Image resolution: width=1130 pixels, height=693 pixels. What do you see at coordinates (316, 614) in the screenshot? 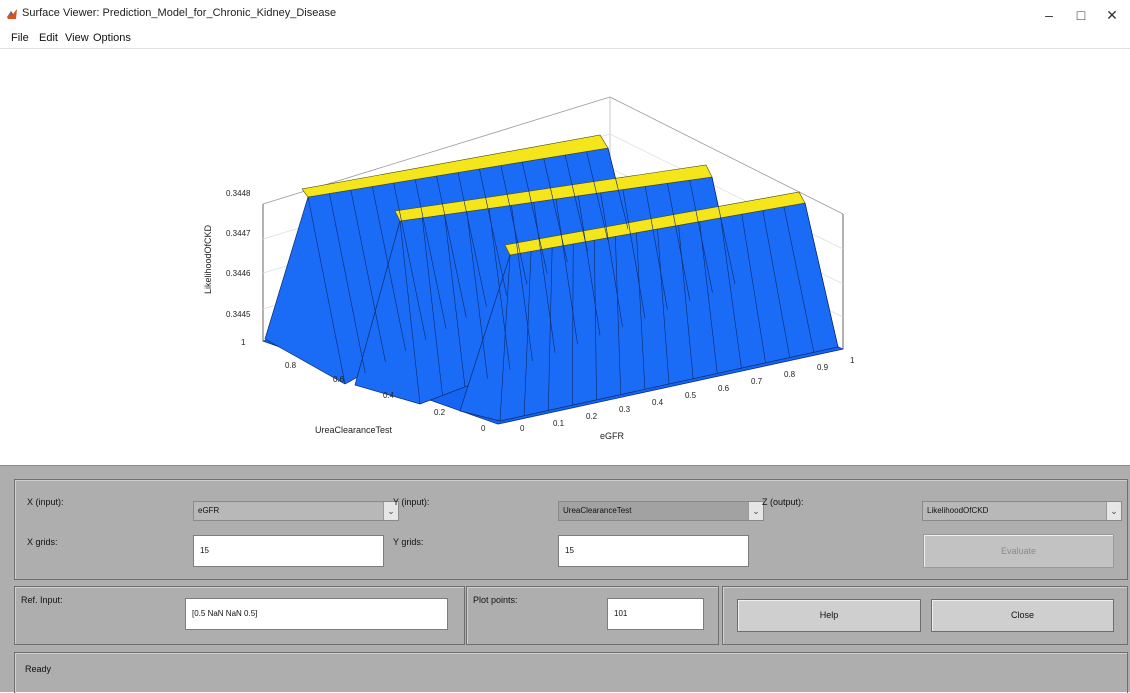
I see `ref-input-field: [0.5 NaN NaN 0.5]` at bounding box center [316, 614].